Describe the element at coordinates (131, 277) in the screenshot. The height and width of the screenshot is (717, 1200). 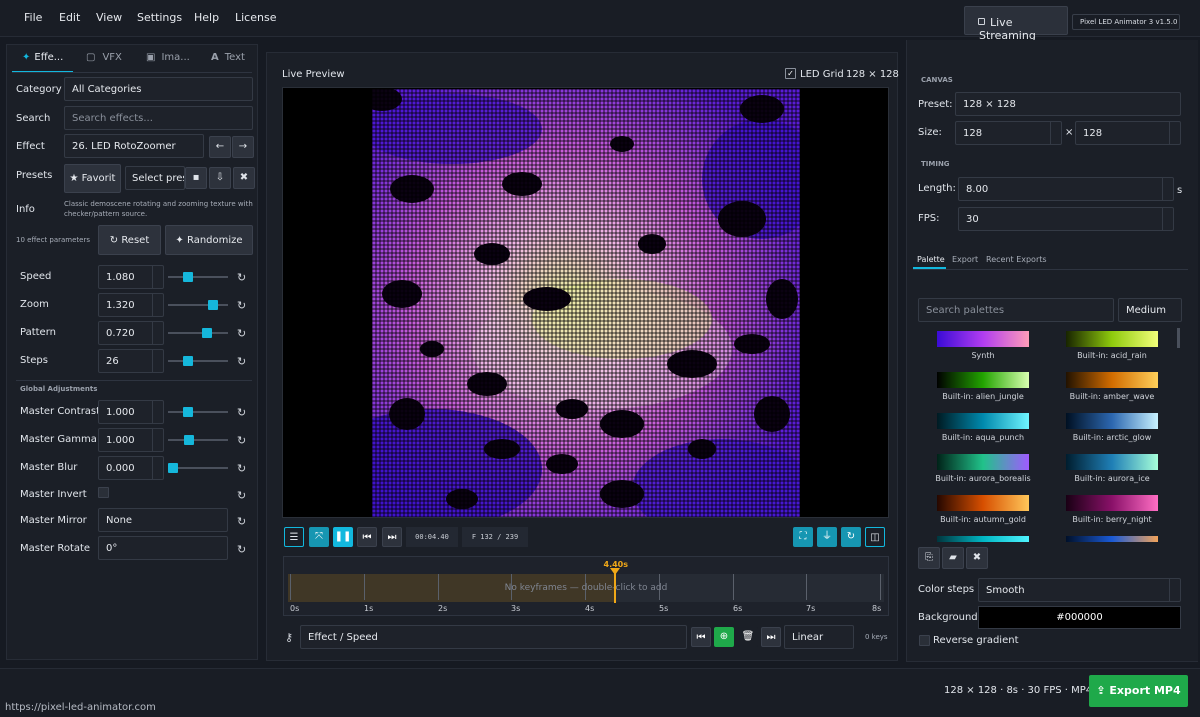
I see `speed-input: 1.080` at that location.